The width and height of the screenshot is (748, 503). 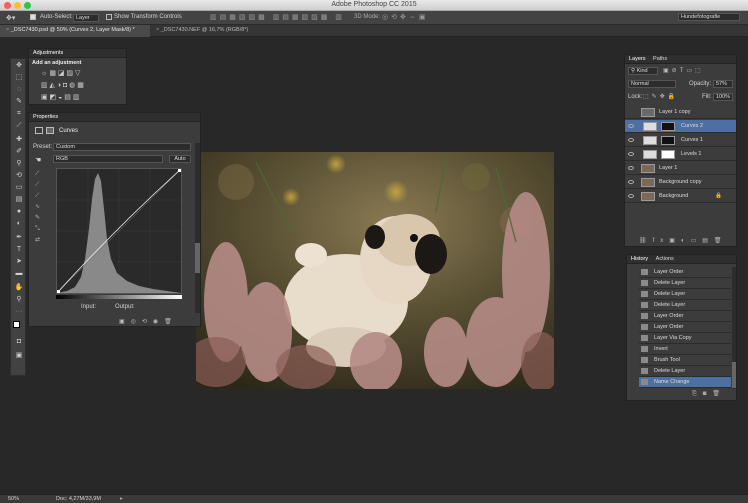 What do you see at coordinates (57, 63) in the screenshot?
I see `adjustments-subtitle: Add an adjustment` at bounding box center [57, 63].